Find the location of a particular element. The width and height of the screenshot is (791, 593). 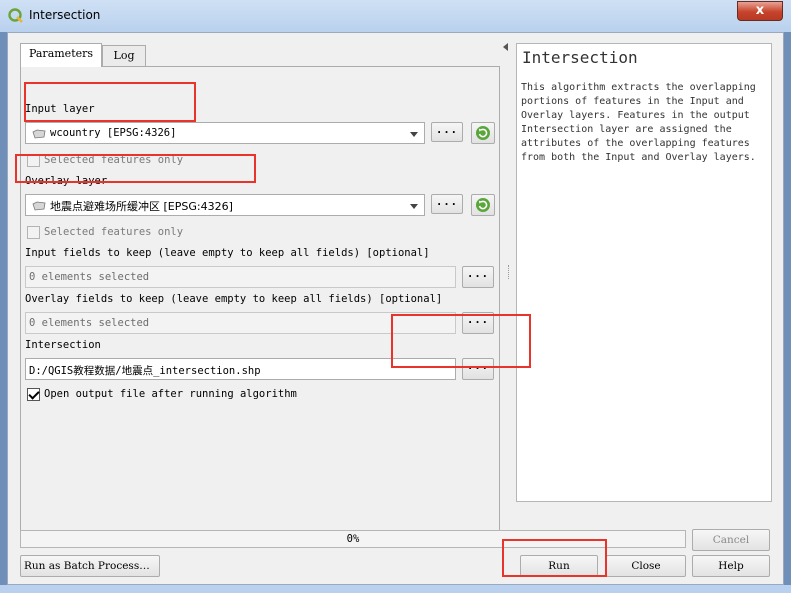

highlight-box-input-layer is located at coordinates (110, 102).